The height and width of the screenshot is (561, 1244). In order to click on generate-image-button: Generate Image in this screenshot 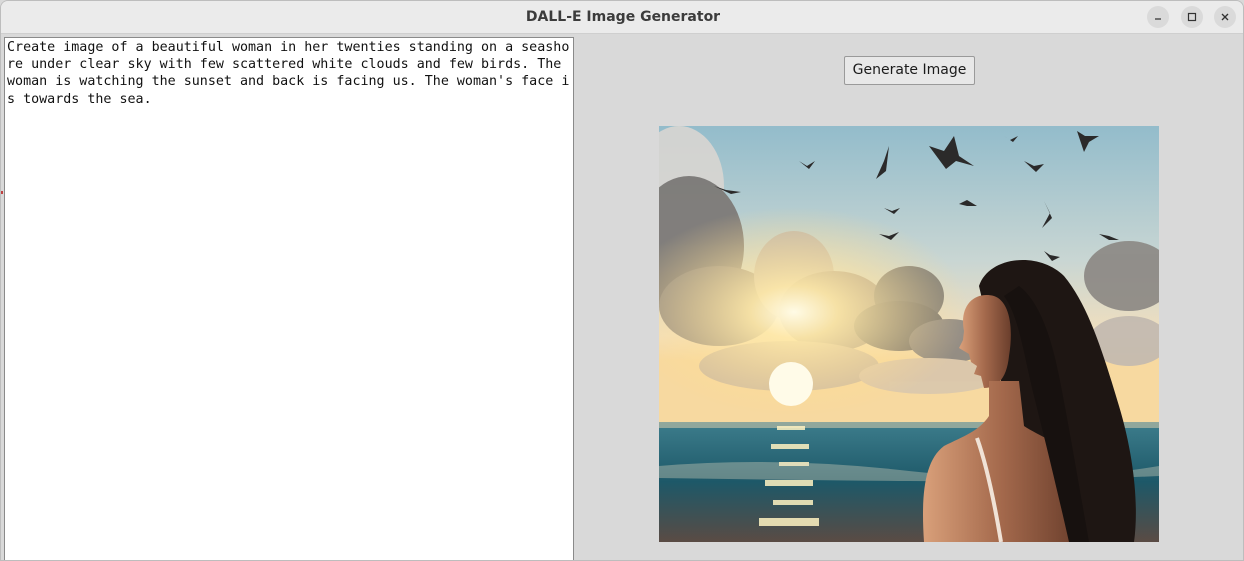, I will do `click(909, 70)`.